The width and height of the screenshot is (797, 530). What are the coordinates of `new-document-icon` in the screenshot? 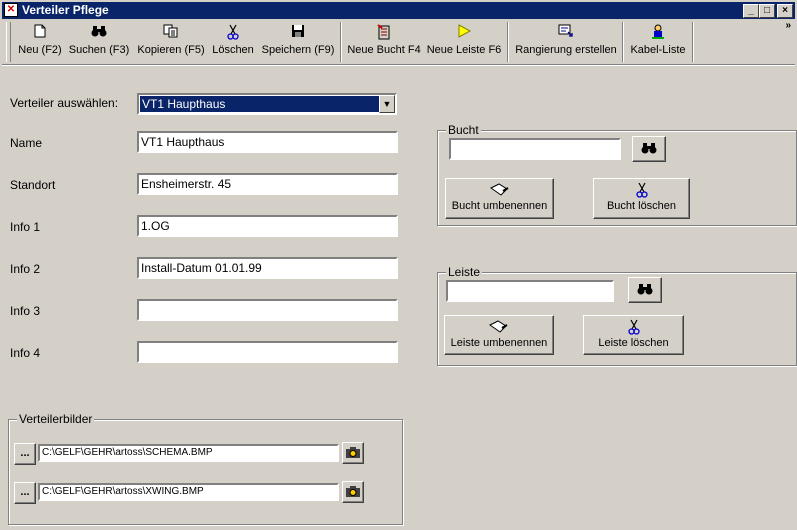 It's located at (40, 34).